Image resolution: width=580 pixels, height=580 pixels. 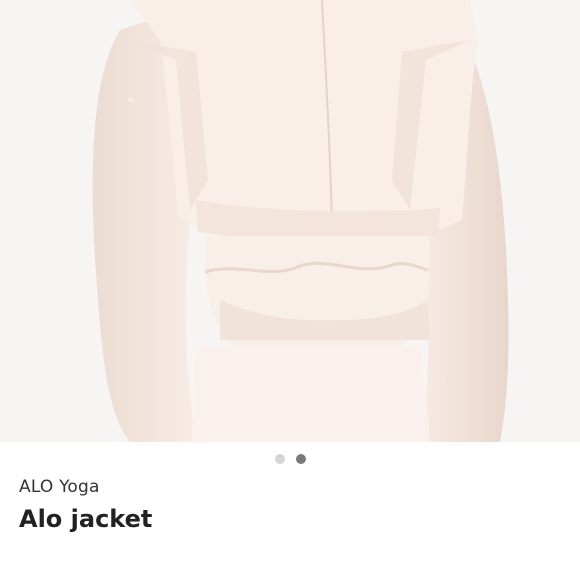 I want to click on listing-title: Alo jacket, so click(x=86, y=519).